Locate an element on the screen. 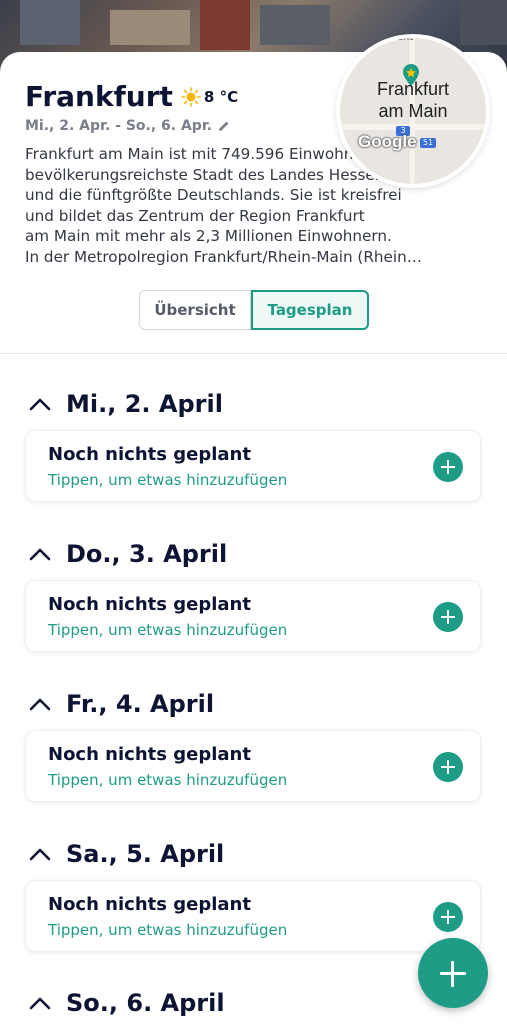  tab-uebersicht: Übersicht is located at coordinates (195, 310).